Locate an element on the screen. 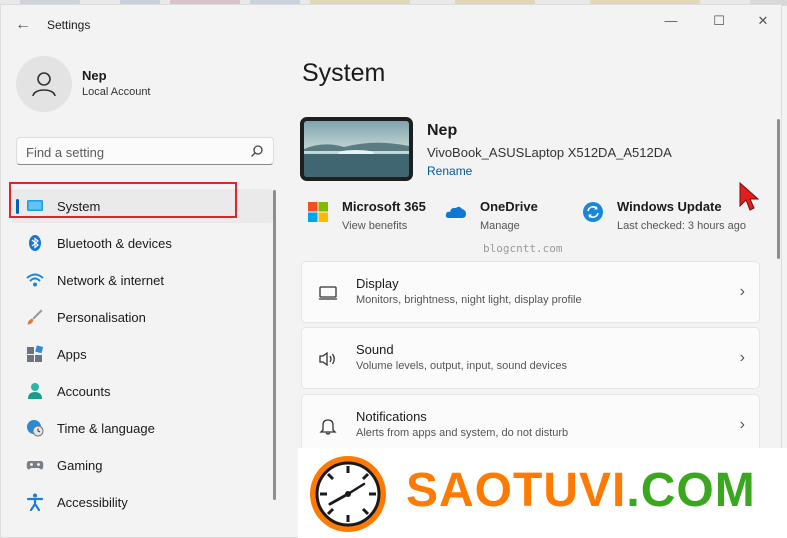 This screenshot has height=538, width=787. card-title: Sound is located at coordinates (375, 349).